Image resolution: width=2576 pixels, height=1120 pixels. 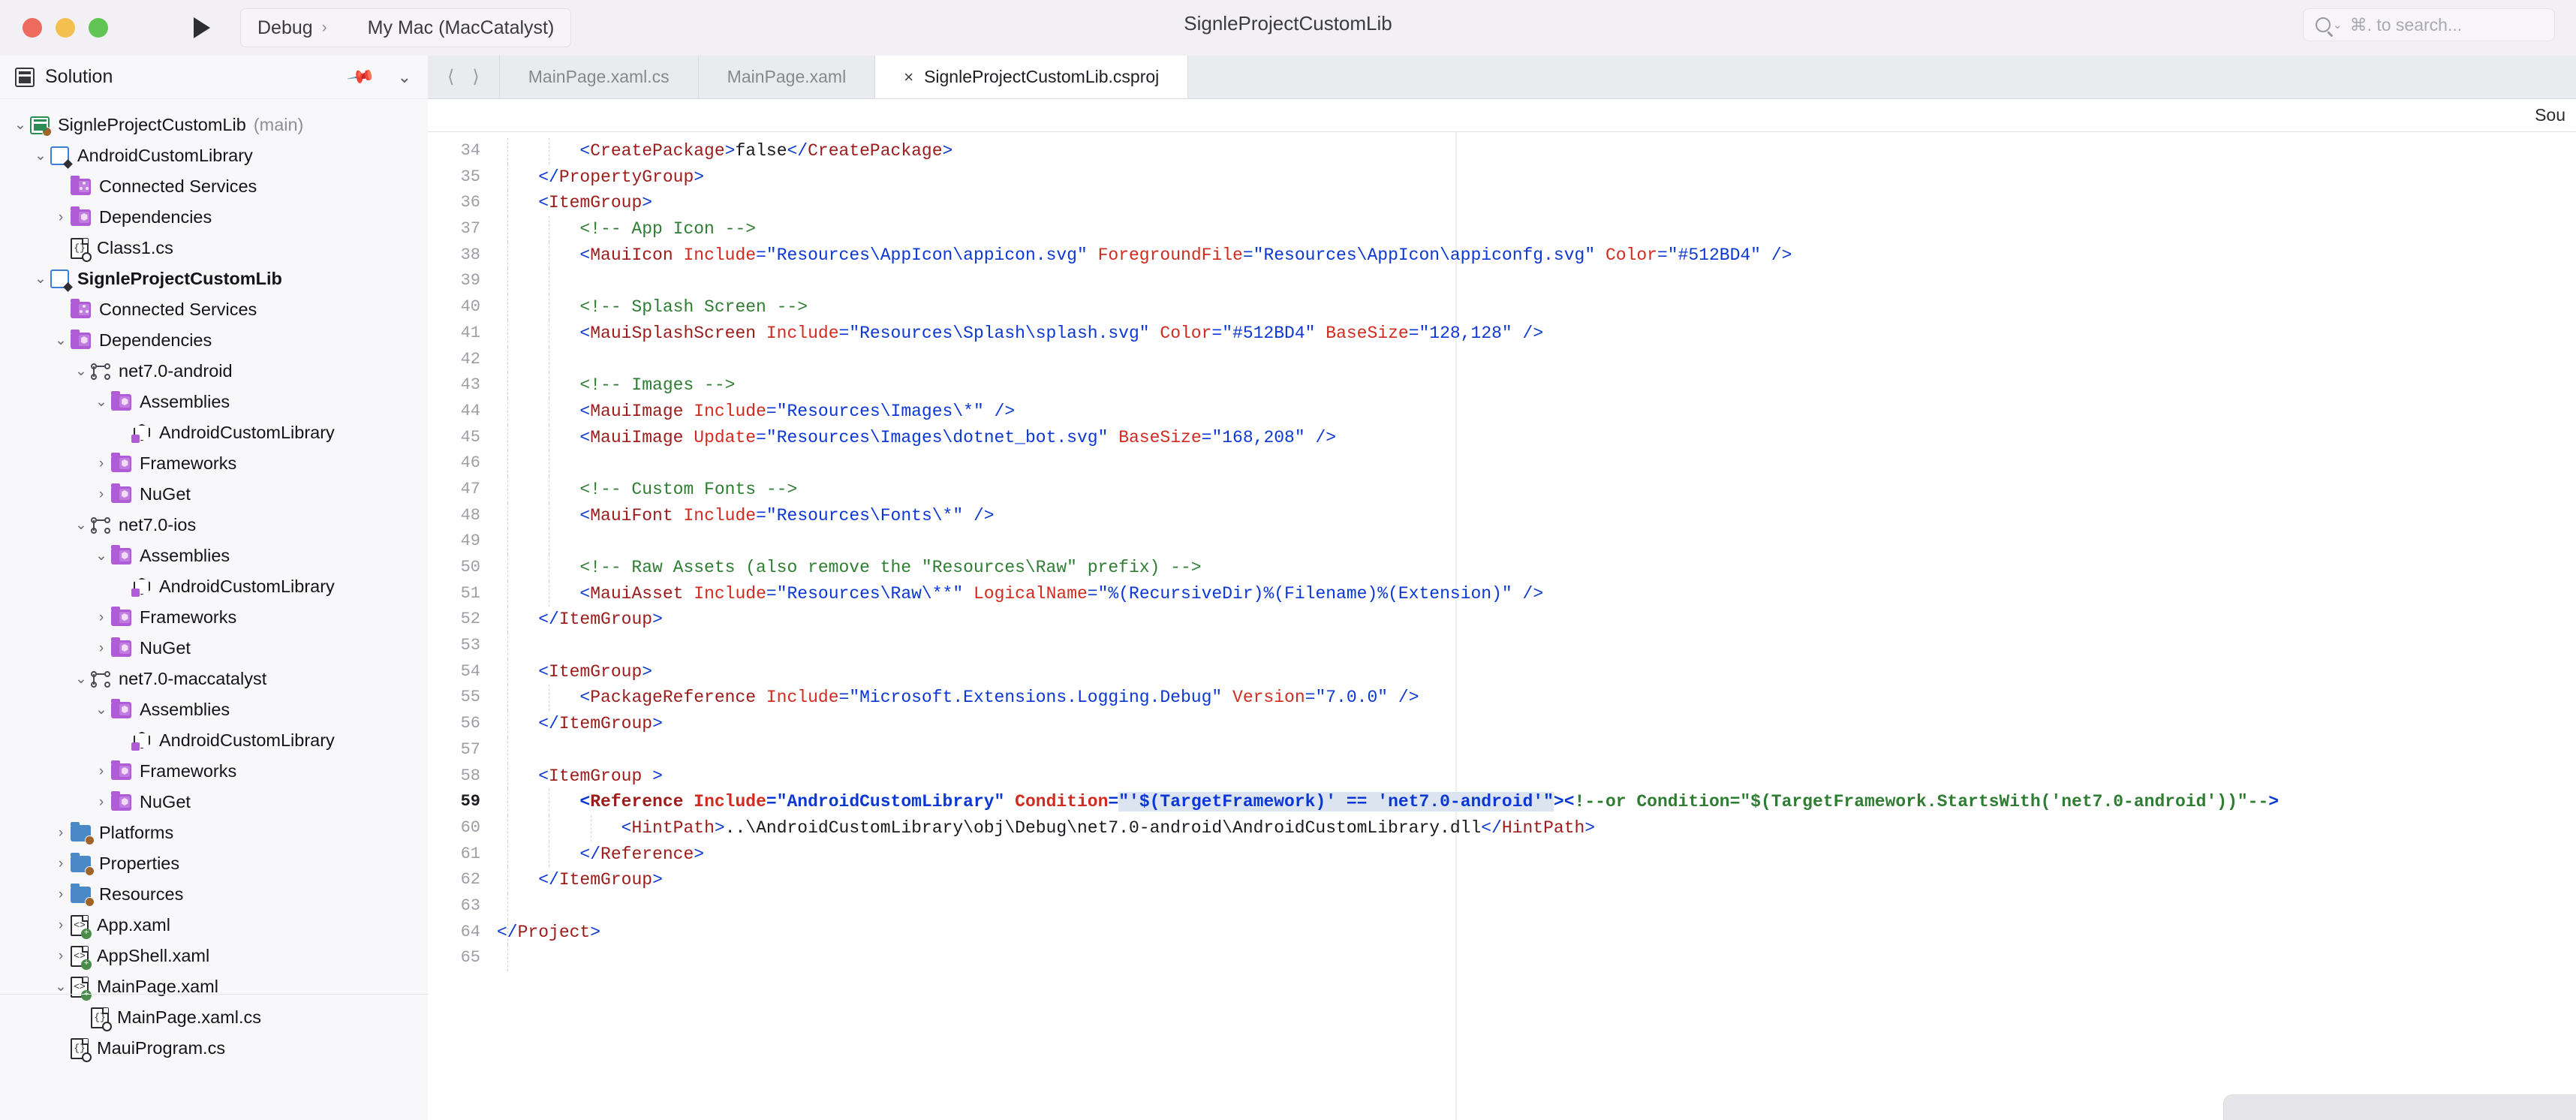 I want to click on code-line: 49, so click(x=1502, y=541).